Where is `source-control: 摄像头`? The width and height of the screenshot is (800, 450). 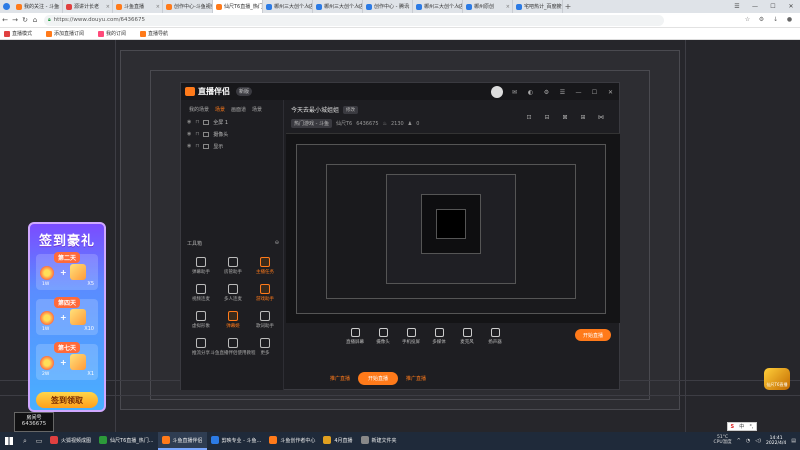
source-control: 摄像头 is located at coordinates (383, 336).